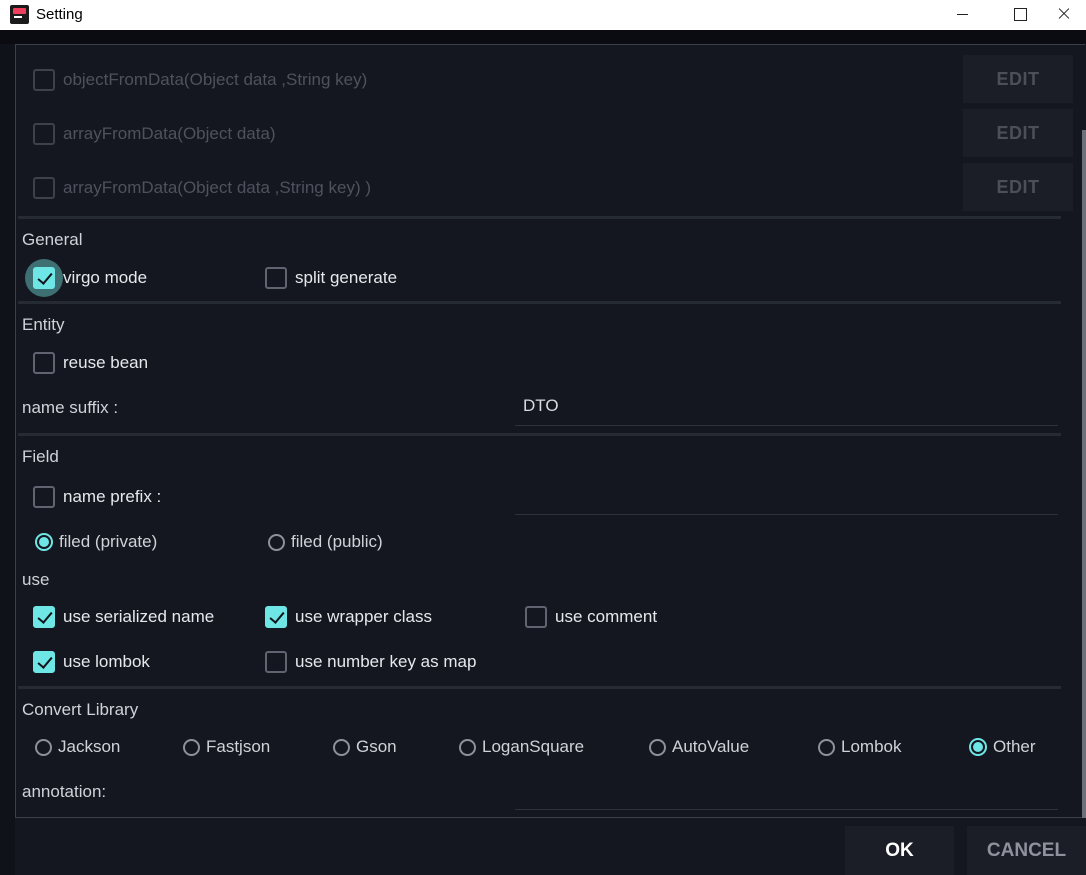 The width and height of the screenshot is (1086, 875). I want to click on library-logansquare-radio, so click(467, 747).